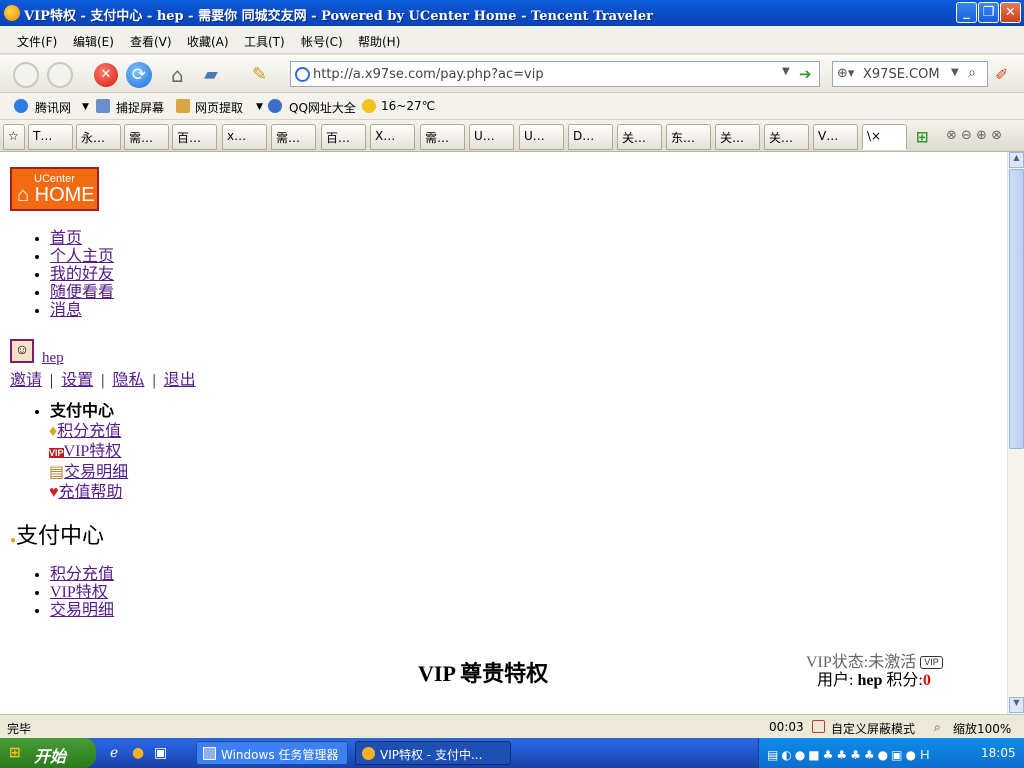 The width and height of the screenshot is (1024, 768). Describe the element at coordinates (264, 41) in the screenshot. I see `menu-tools: 工具(T)` at that location.